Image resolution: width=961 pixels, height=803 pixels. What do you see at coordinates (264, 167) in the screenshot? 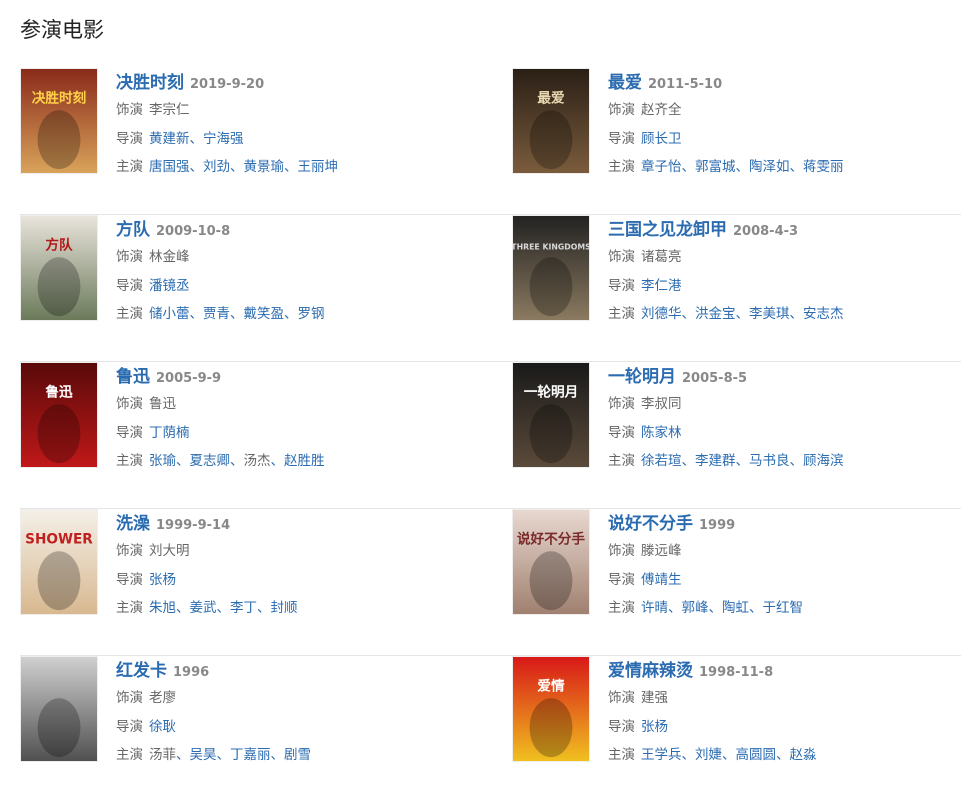
I see `cast-link: 黄景瑜` at bounding box center [264, 167].